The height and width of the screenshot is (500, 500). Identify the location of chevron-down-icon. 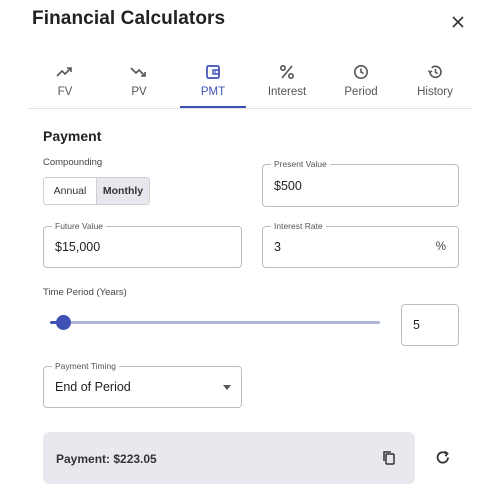
(227, 387).